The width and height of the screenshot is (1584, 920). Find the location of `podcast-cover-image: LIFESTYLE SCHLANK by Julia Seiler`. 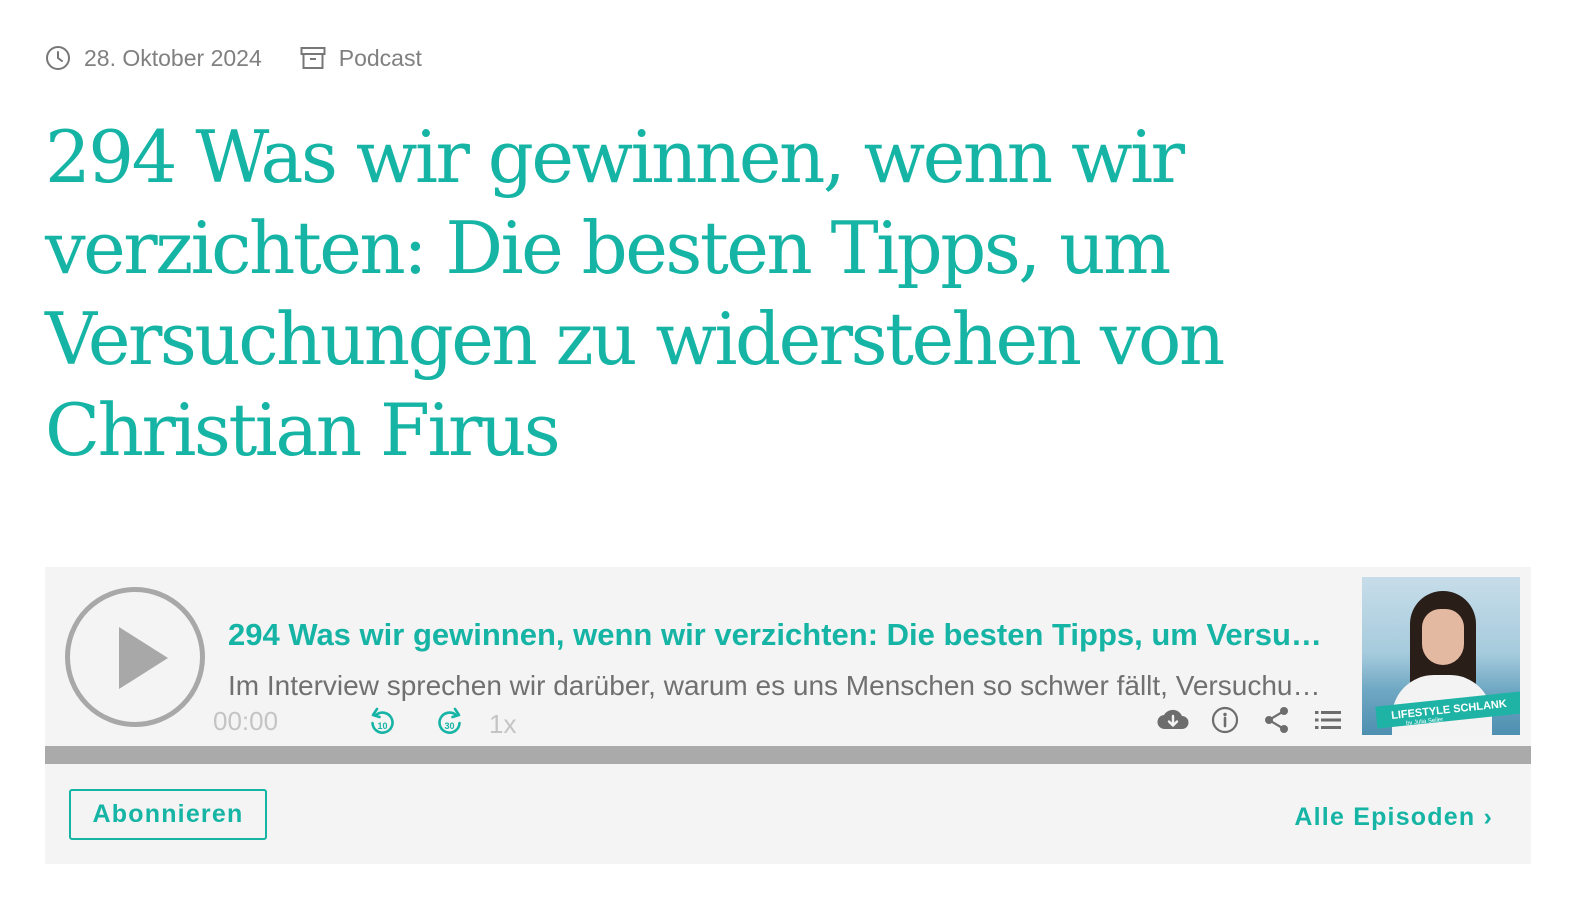

podcast-cover-image: LIFESTYLE SCHLANK by Julia Seiler is located at coordinates (1441, 656).